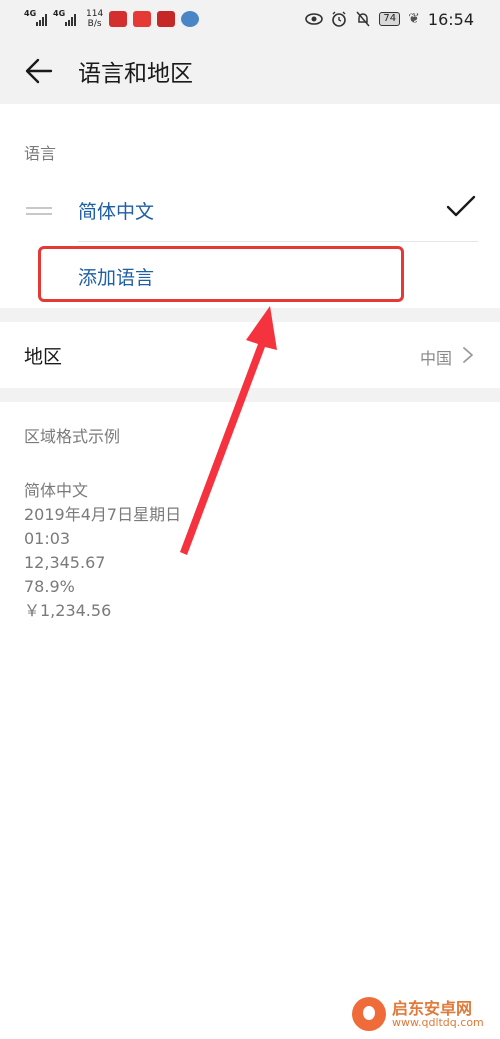 The width and height of the screenshot is (500, 1039). I want to click on example-percent: 78.9%, so click(49, 586).